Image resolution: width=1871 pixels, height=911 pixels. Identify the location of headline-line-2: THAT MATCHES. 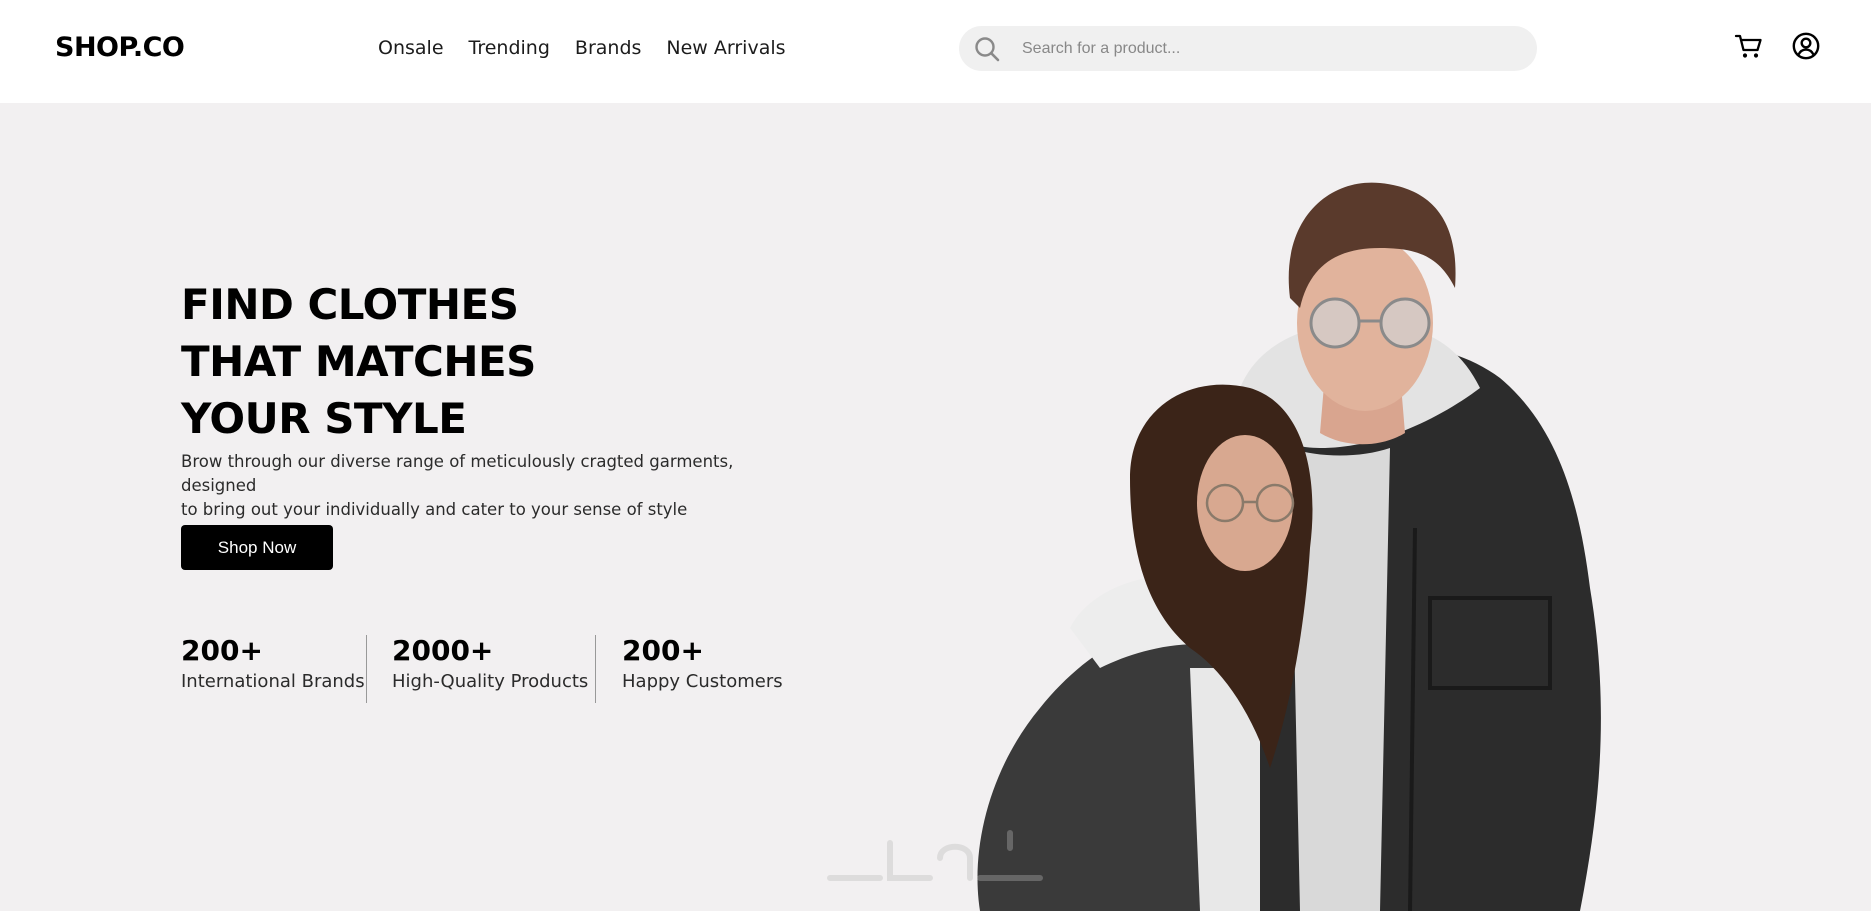
(358, 361).